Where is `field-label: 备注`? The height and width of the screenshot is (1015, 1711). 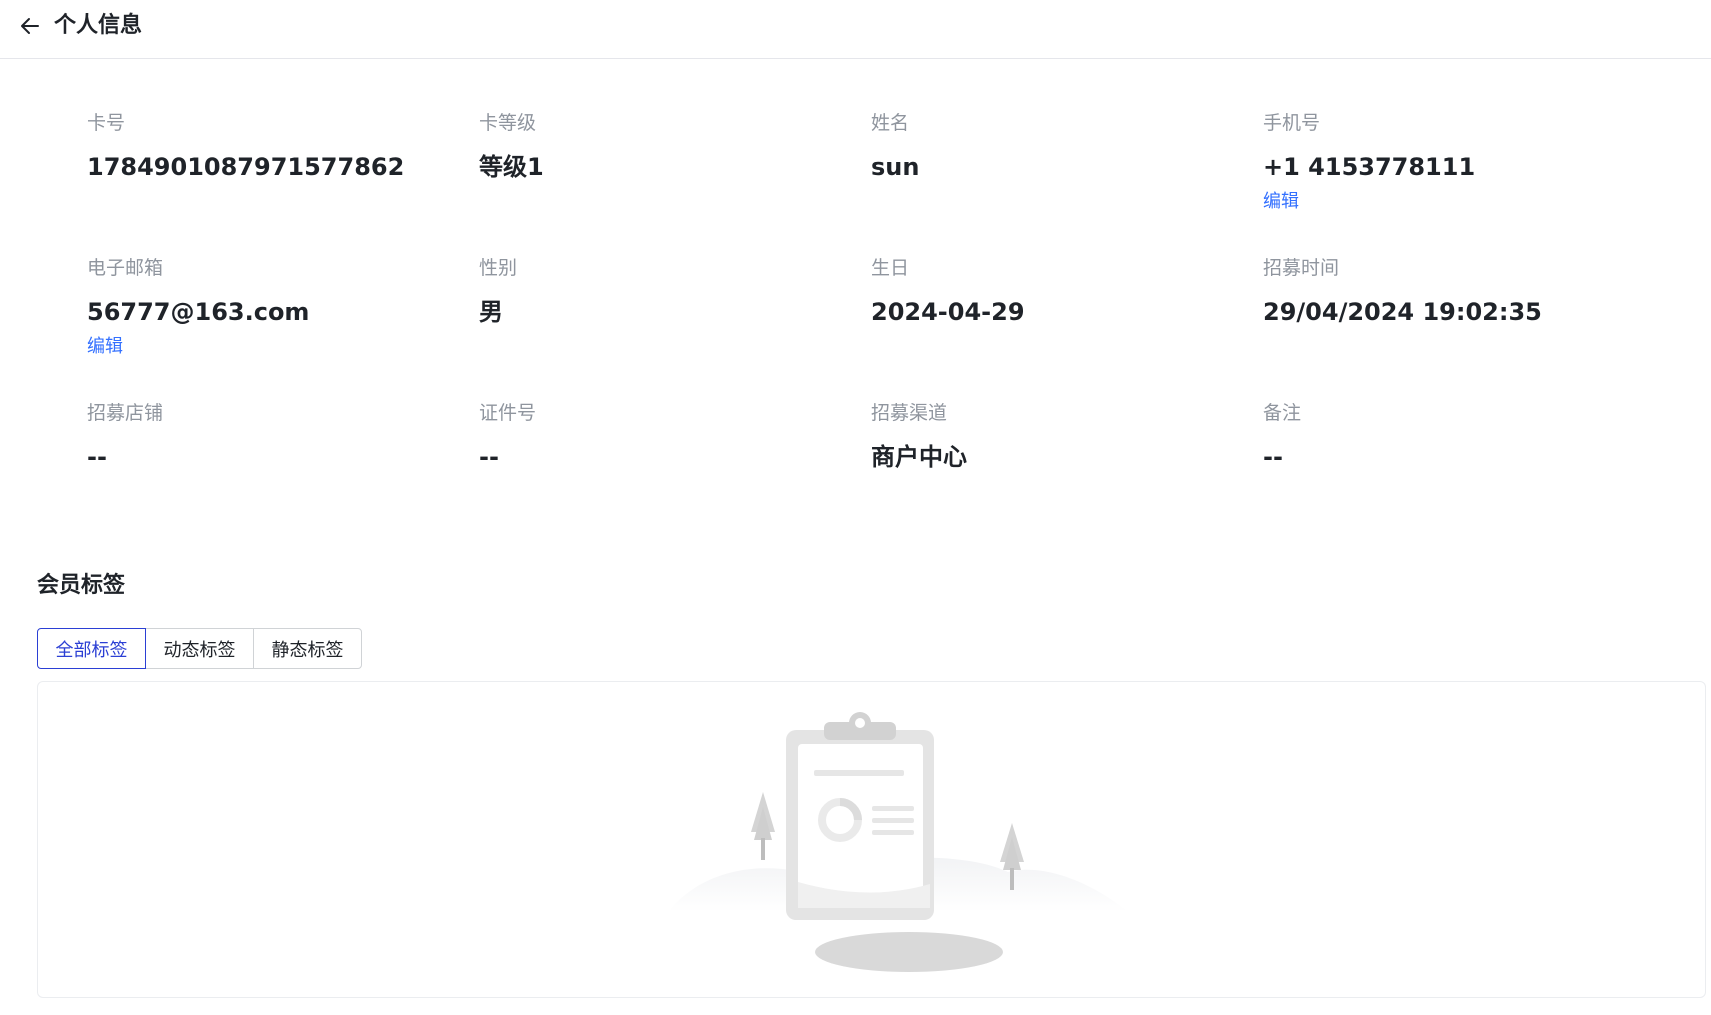 field-label: 备注 is located at coordinates (1282, 413).